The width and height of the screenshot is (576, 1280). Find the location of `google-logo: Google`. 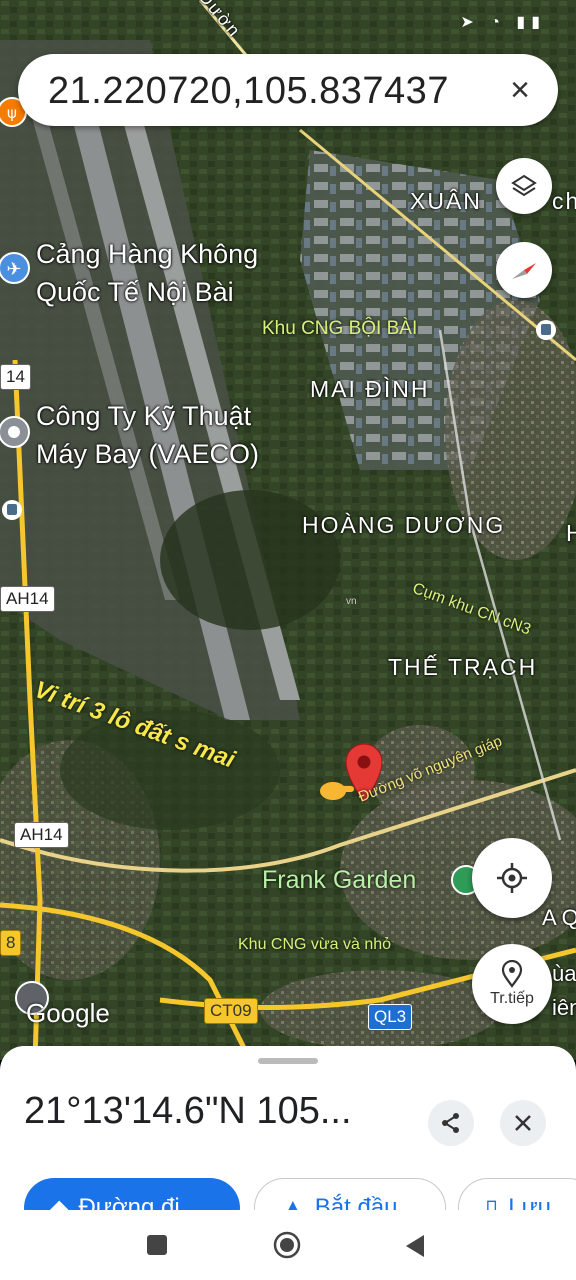

google-logo: Google is located at coordinates (68, 1013).